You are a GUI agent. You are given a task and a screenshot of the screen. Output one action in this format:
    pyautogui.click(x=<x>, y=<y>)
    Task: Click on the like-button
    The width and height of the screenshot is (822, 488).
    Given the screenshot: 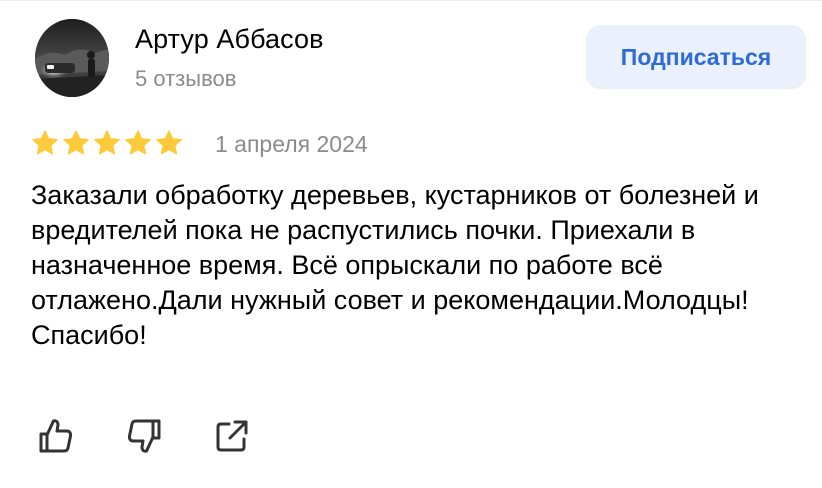 What is the action you would take?
    pyautogui.click(x=56, y=436)
    